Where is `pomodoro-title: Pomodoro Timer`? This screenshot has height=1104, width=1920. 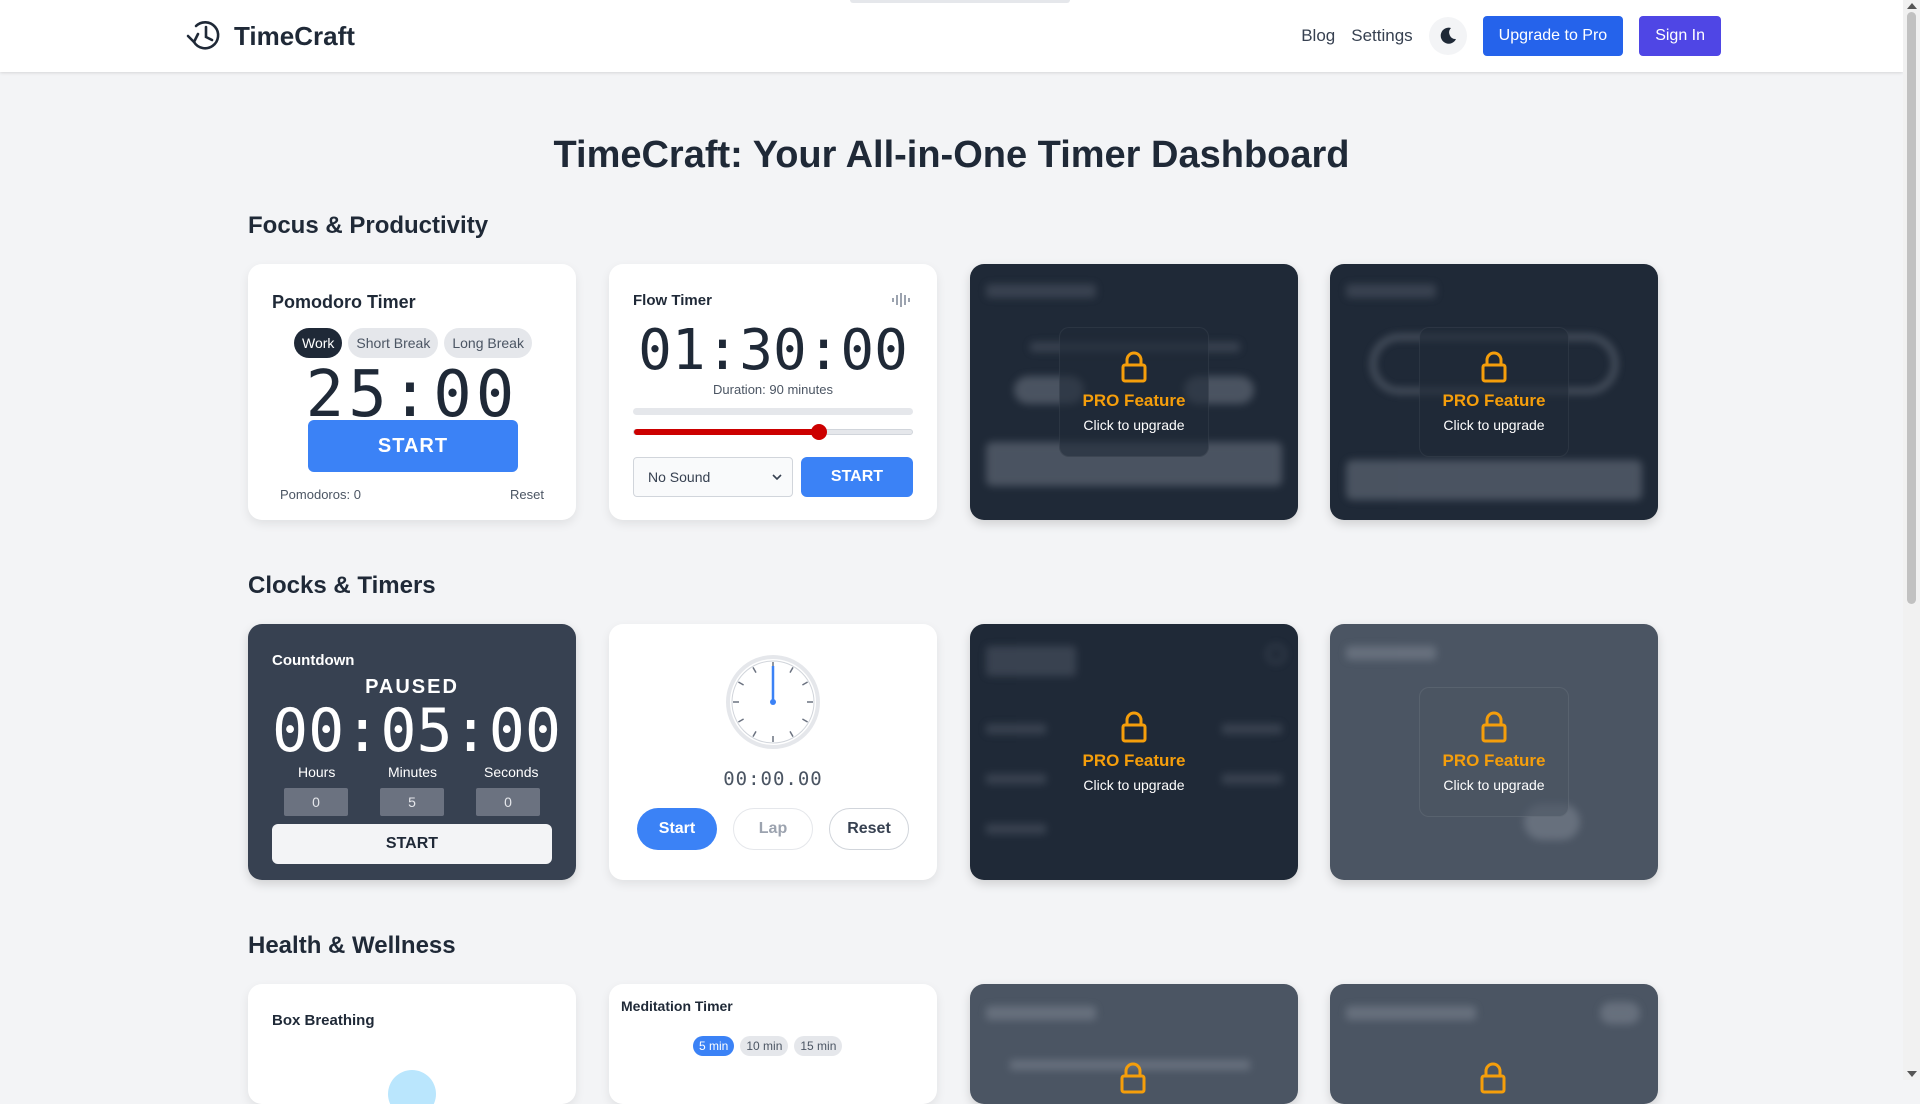 pomodoro-title: Pomodoro Timer is located at coordinates (344, 302).